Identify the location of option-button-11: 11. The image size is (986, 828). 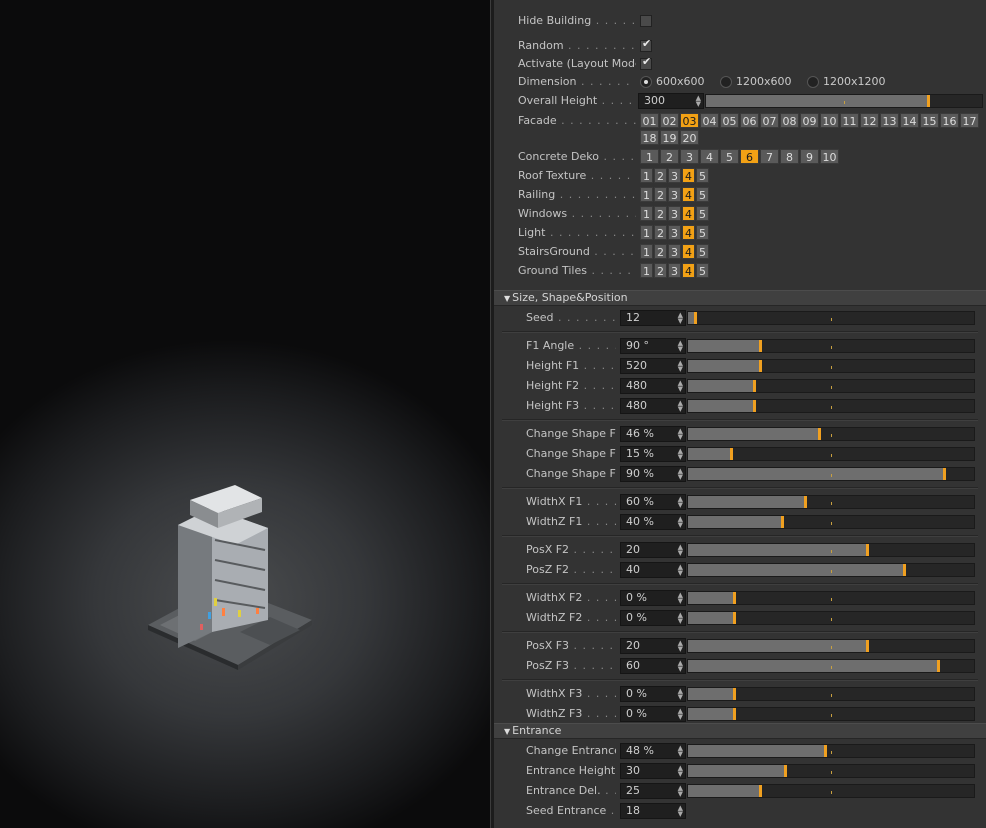
(849, 120).